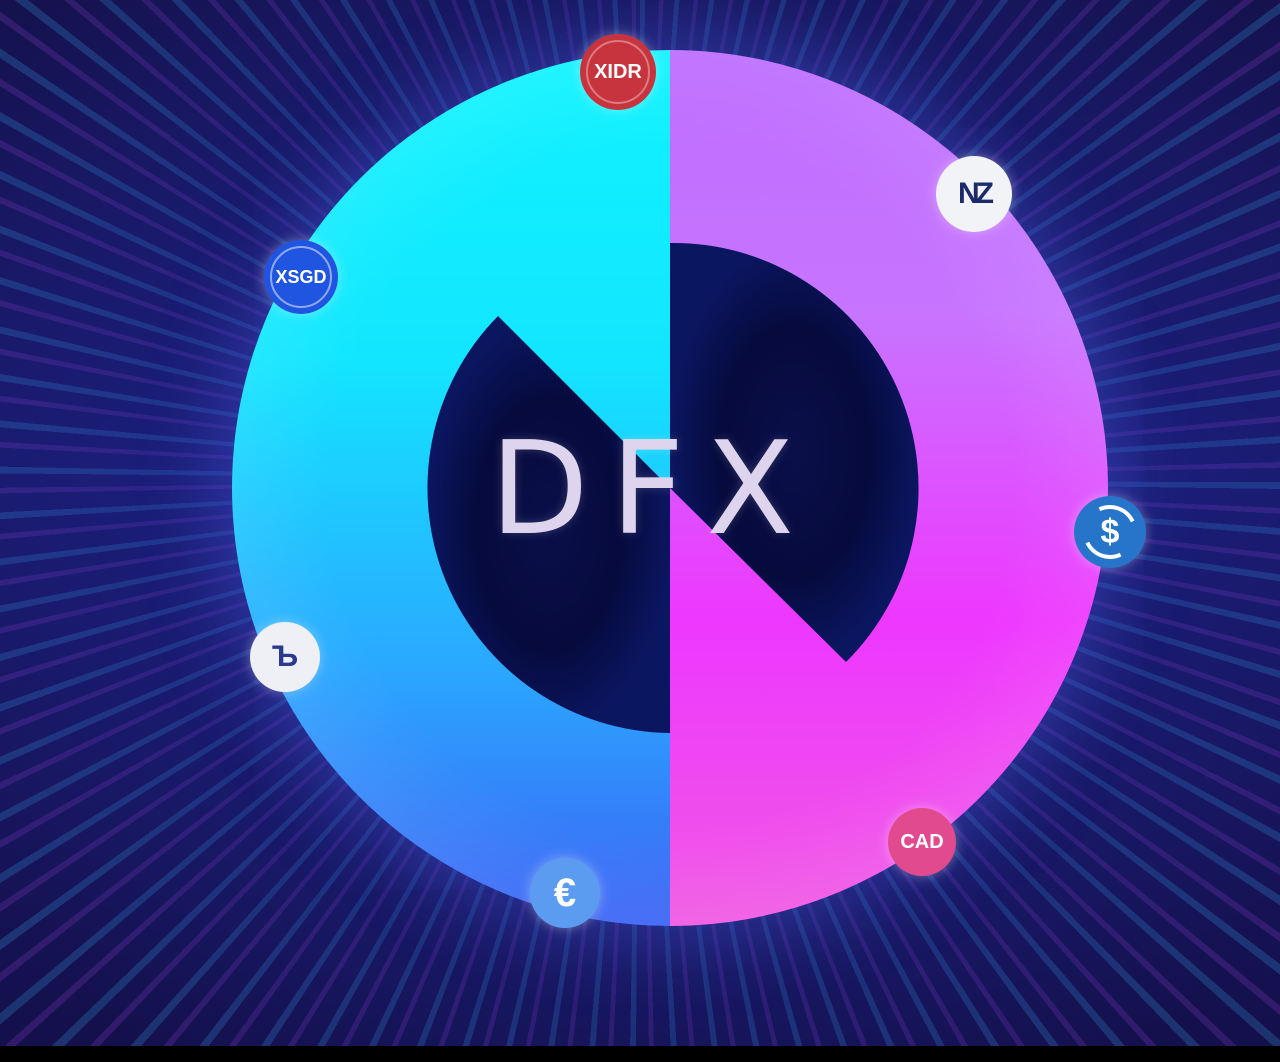 The height and width of the screenshot is (1062, 1280). I want to click on xsgd-coin-label: XSGD, so click(301, 276).